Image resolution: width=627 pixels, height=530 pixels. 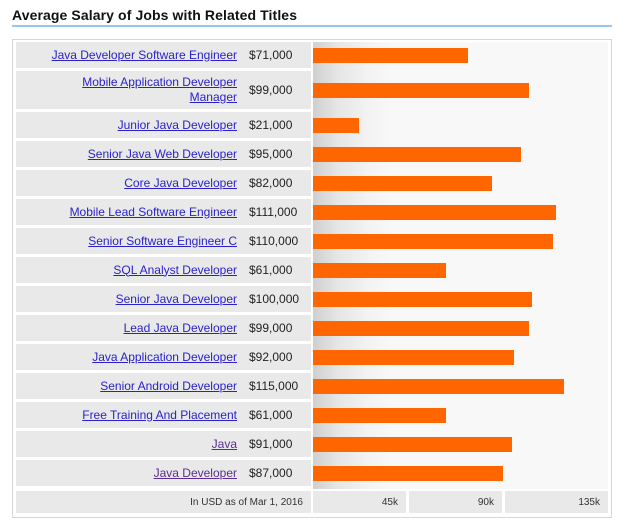 I want to click on salary-value: $21,000, so click(x=271, y=125).